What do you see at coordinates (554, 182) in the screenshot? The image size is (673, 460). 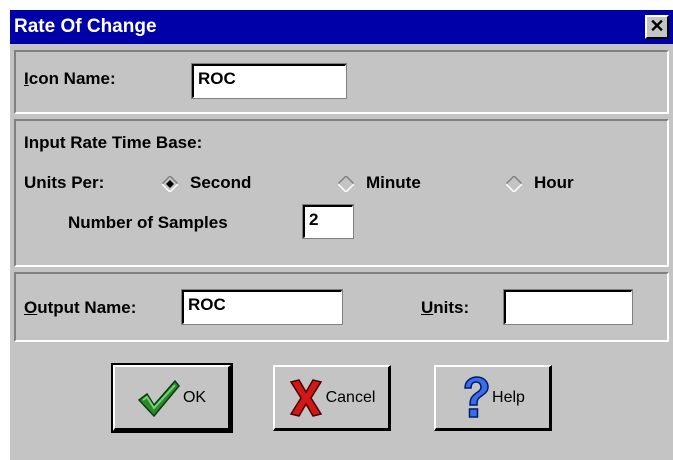 I see `radio-hour-label: Hour` at bounding box center [554, 182].